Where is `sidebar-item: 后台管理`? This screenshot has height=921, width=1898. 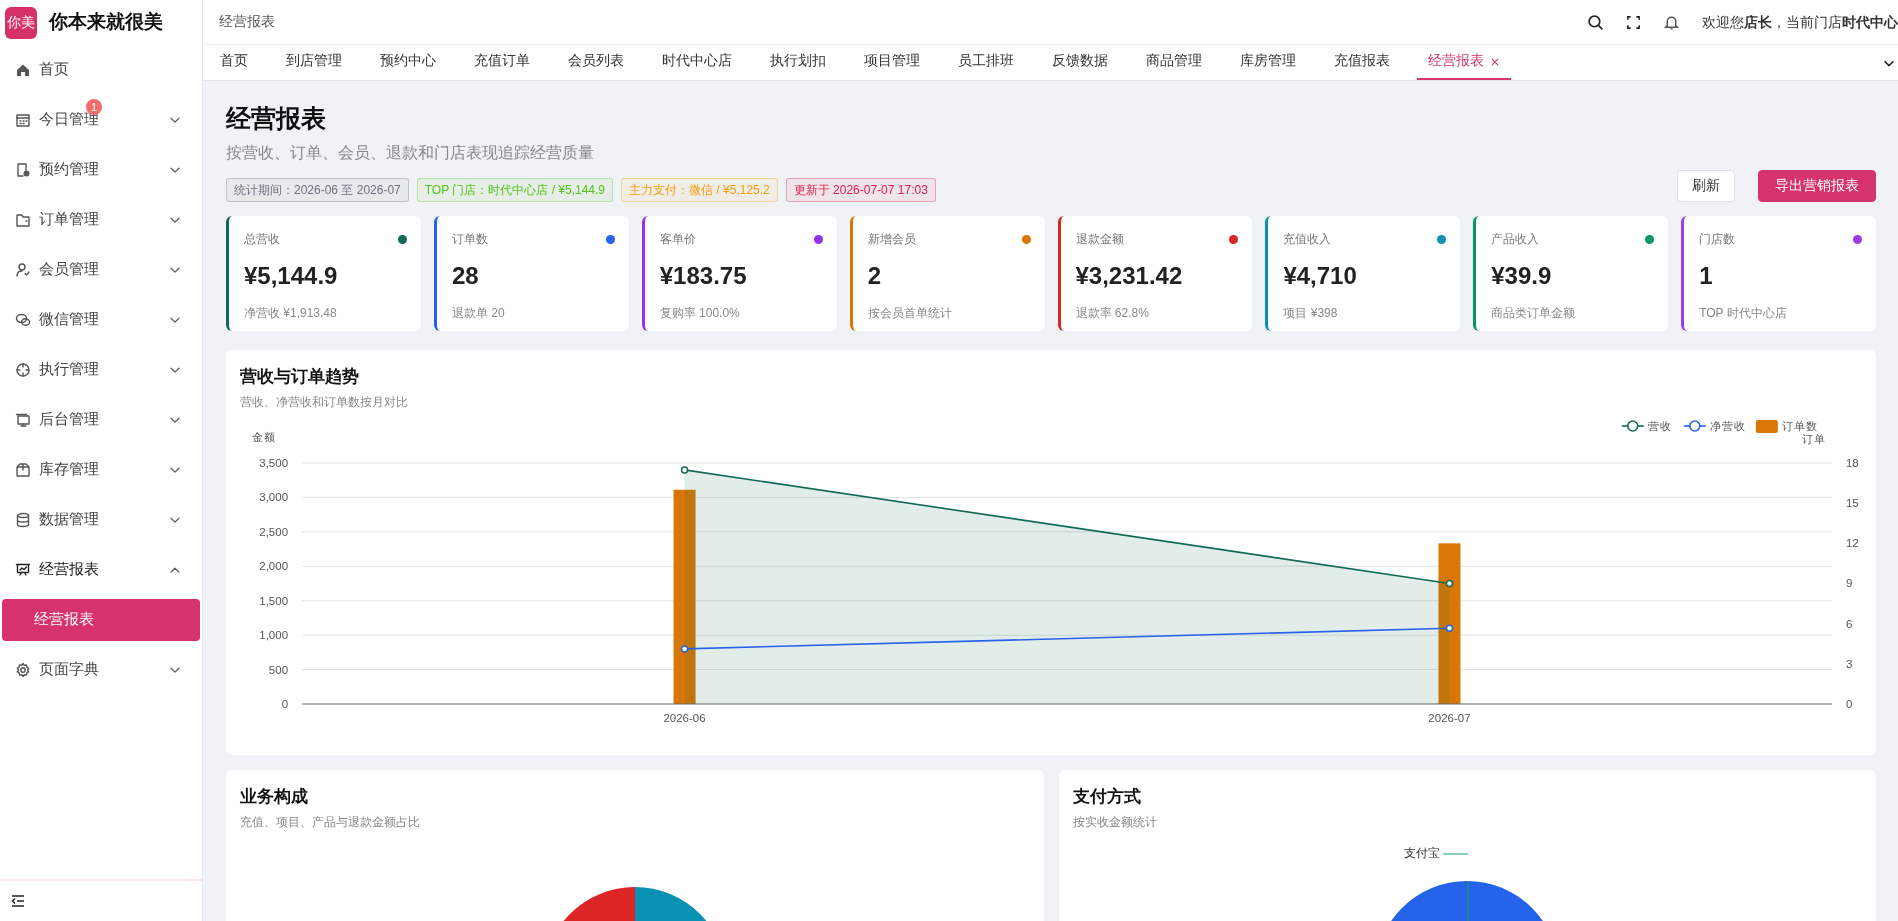
sidebar-item: 后台管理 is located at coordinates (99, 420).